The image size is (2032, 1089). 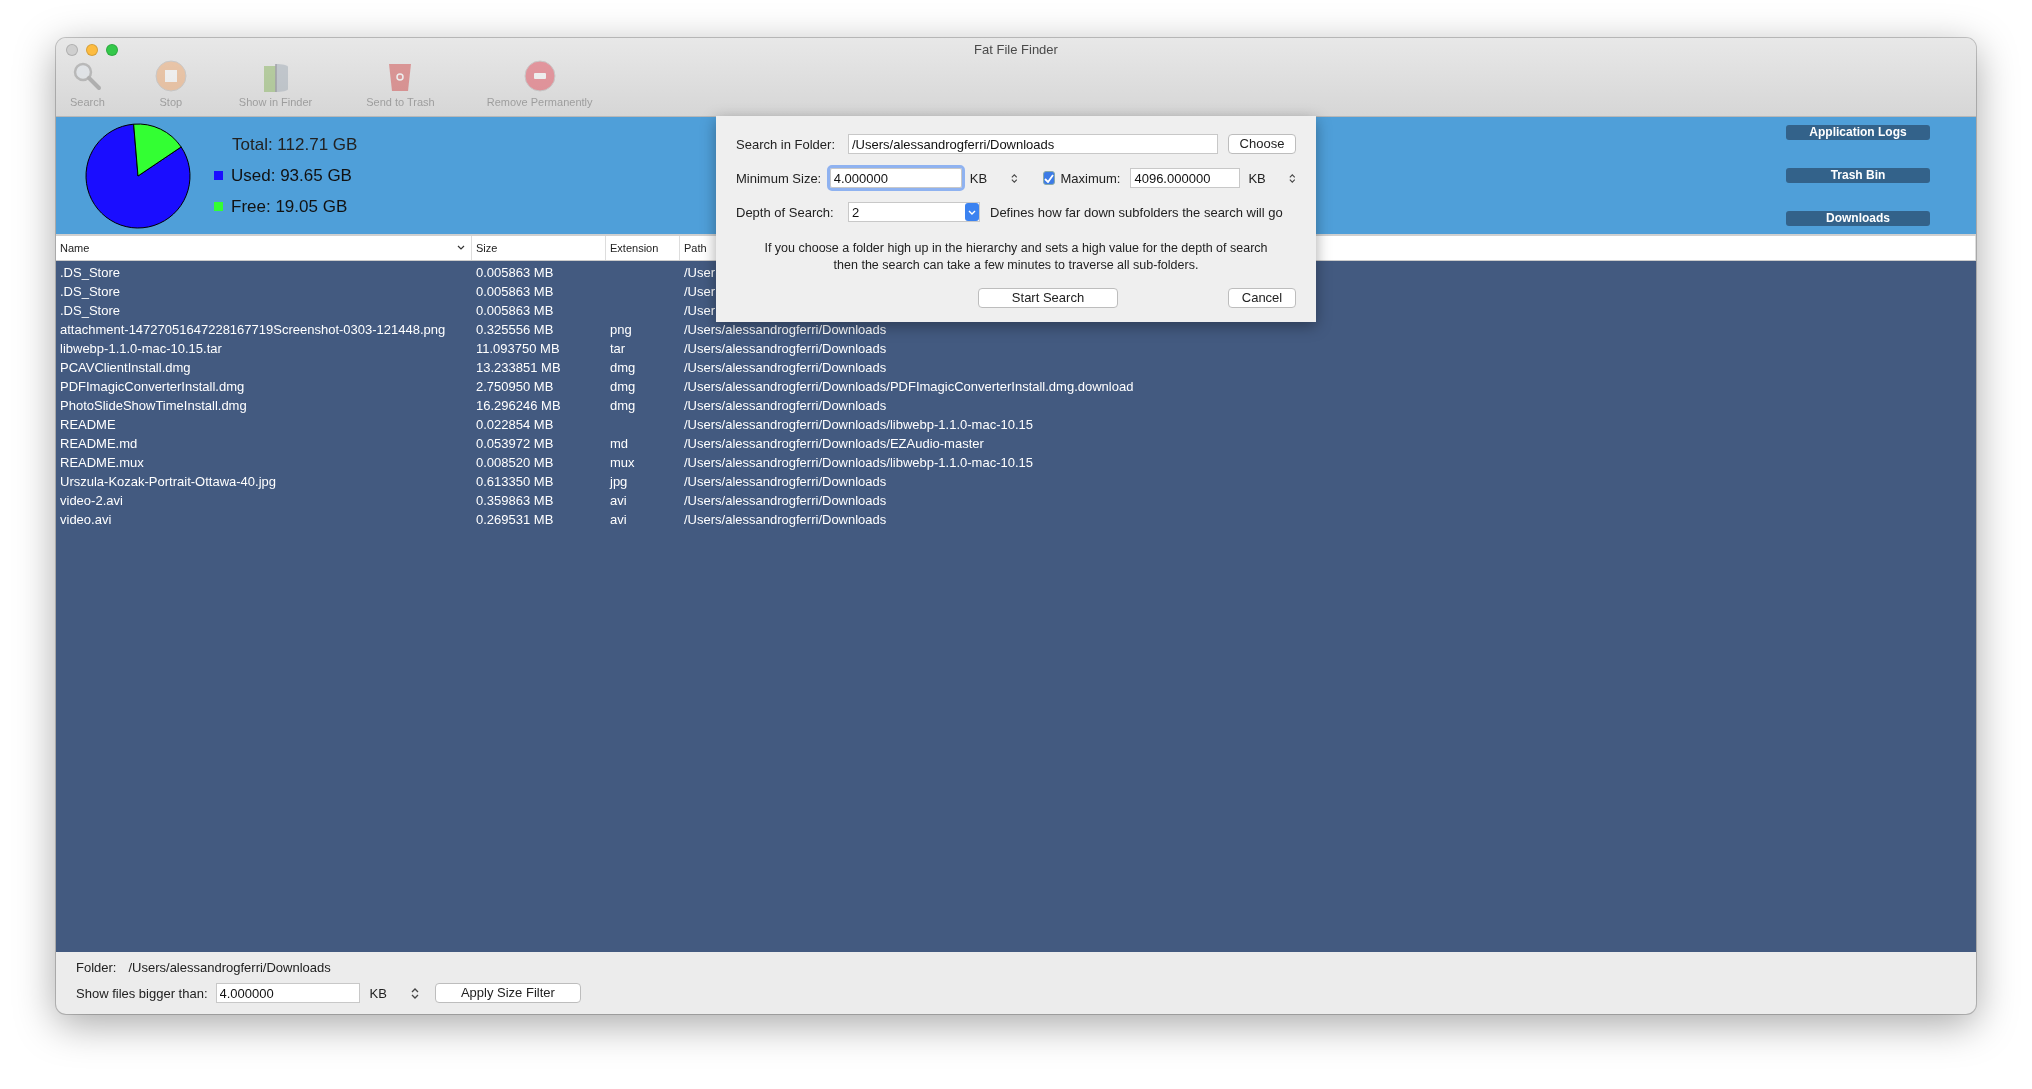 What do you see at coordinates (518, 348) in the screenshot?
I see `table-cell: 11.093750 MB` at bounding box center [518, 348].